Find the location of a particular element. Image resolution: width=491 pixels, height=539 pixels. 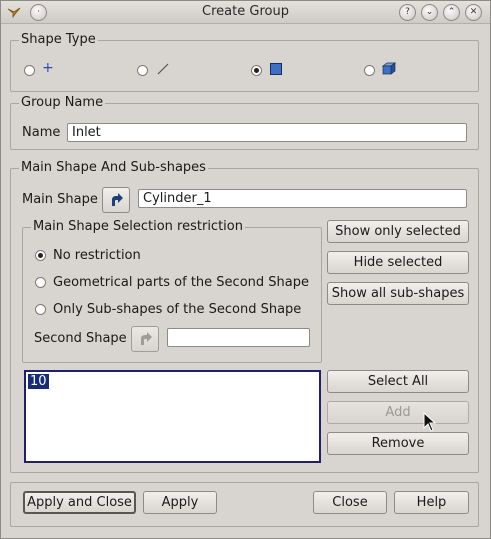

close-icon: ✕ is located at coordinates (473, 12).